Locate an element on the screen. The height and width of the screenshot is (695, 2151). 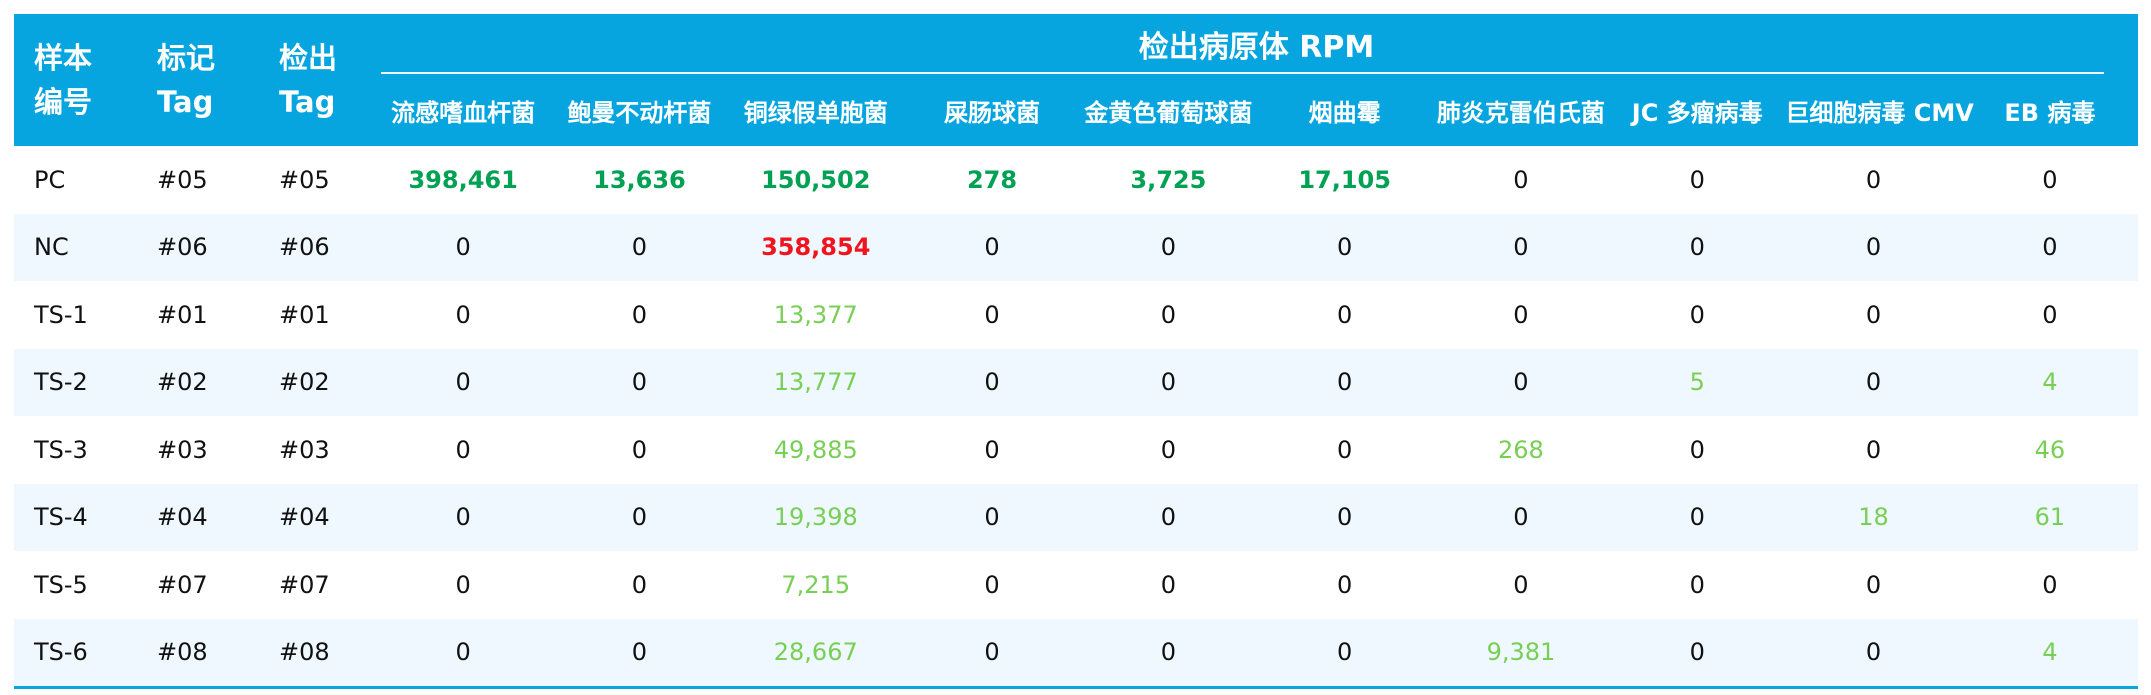
rpm-value-cell: 46 is located at coordinates (2050, 449).